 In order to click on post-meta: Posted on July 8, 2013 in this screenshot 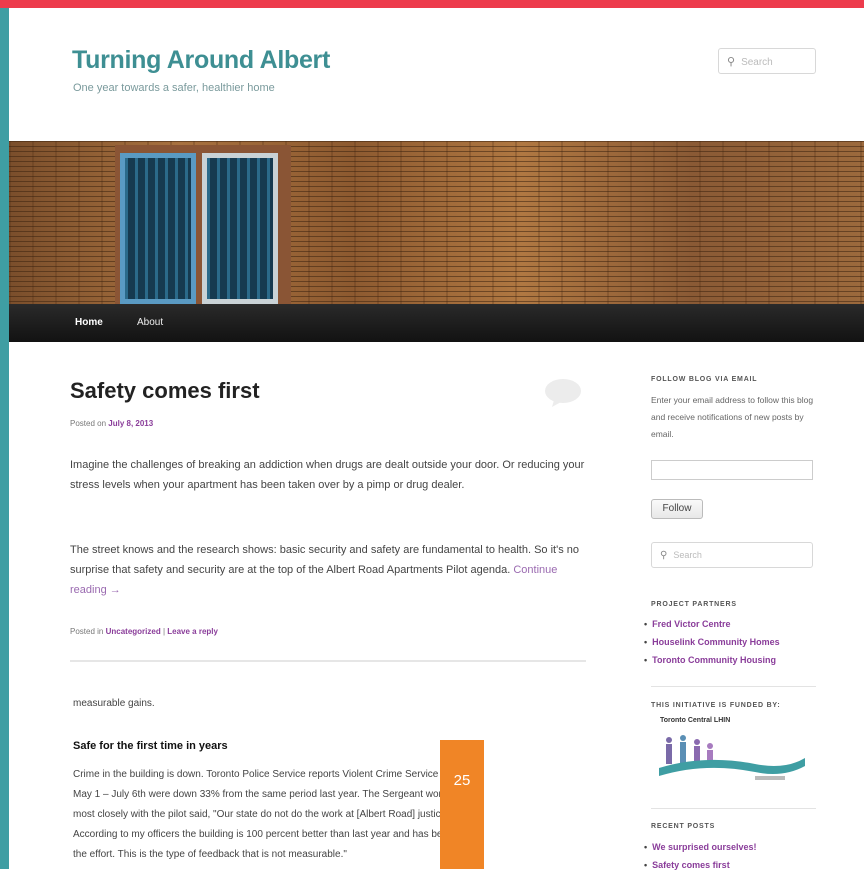, I will do `click(111, 423)`.